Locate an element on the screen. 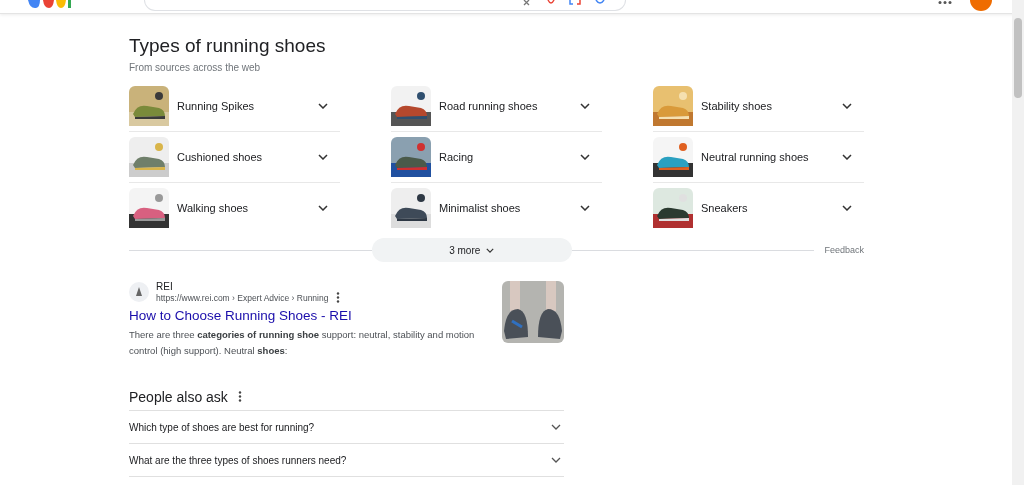  microphone-icon is located at coordinates (551, 3).